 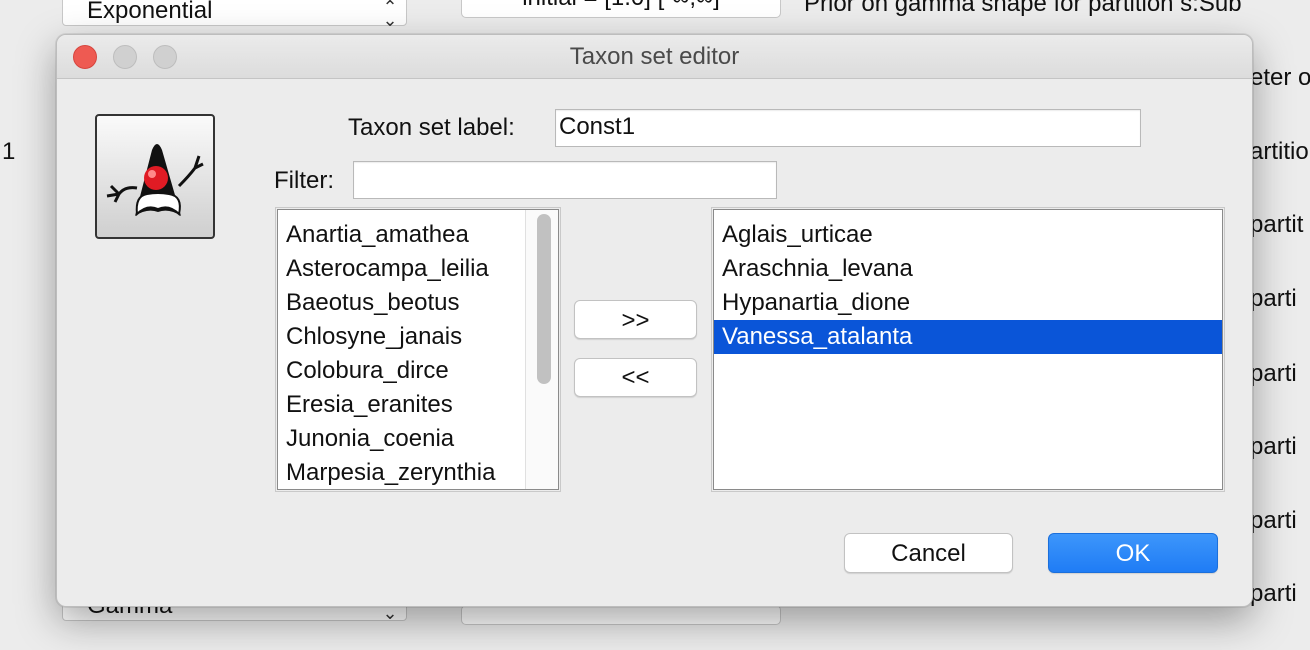 I want to click on ok-button: OK, so click(x=1133, y=553).